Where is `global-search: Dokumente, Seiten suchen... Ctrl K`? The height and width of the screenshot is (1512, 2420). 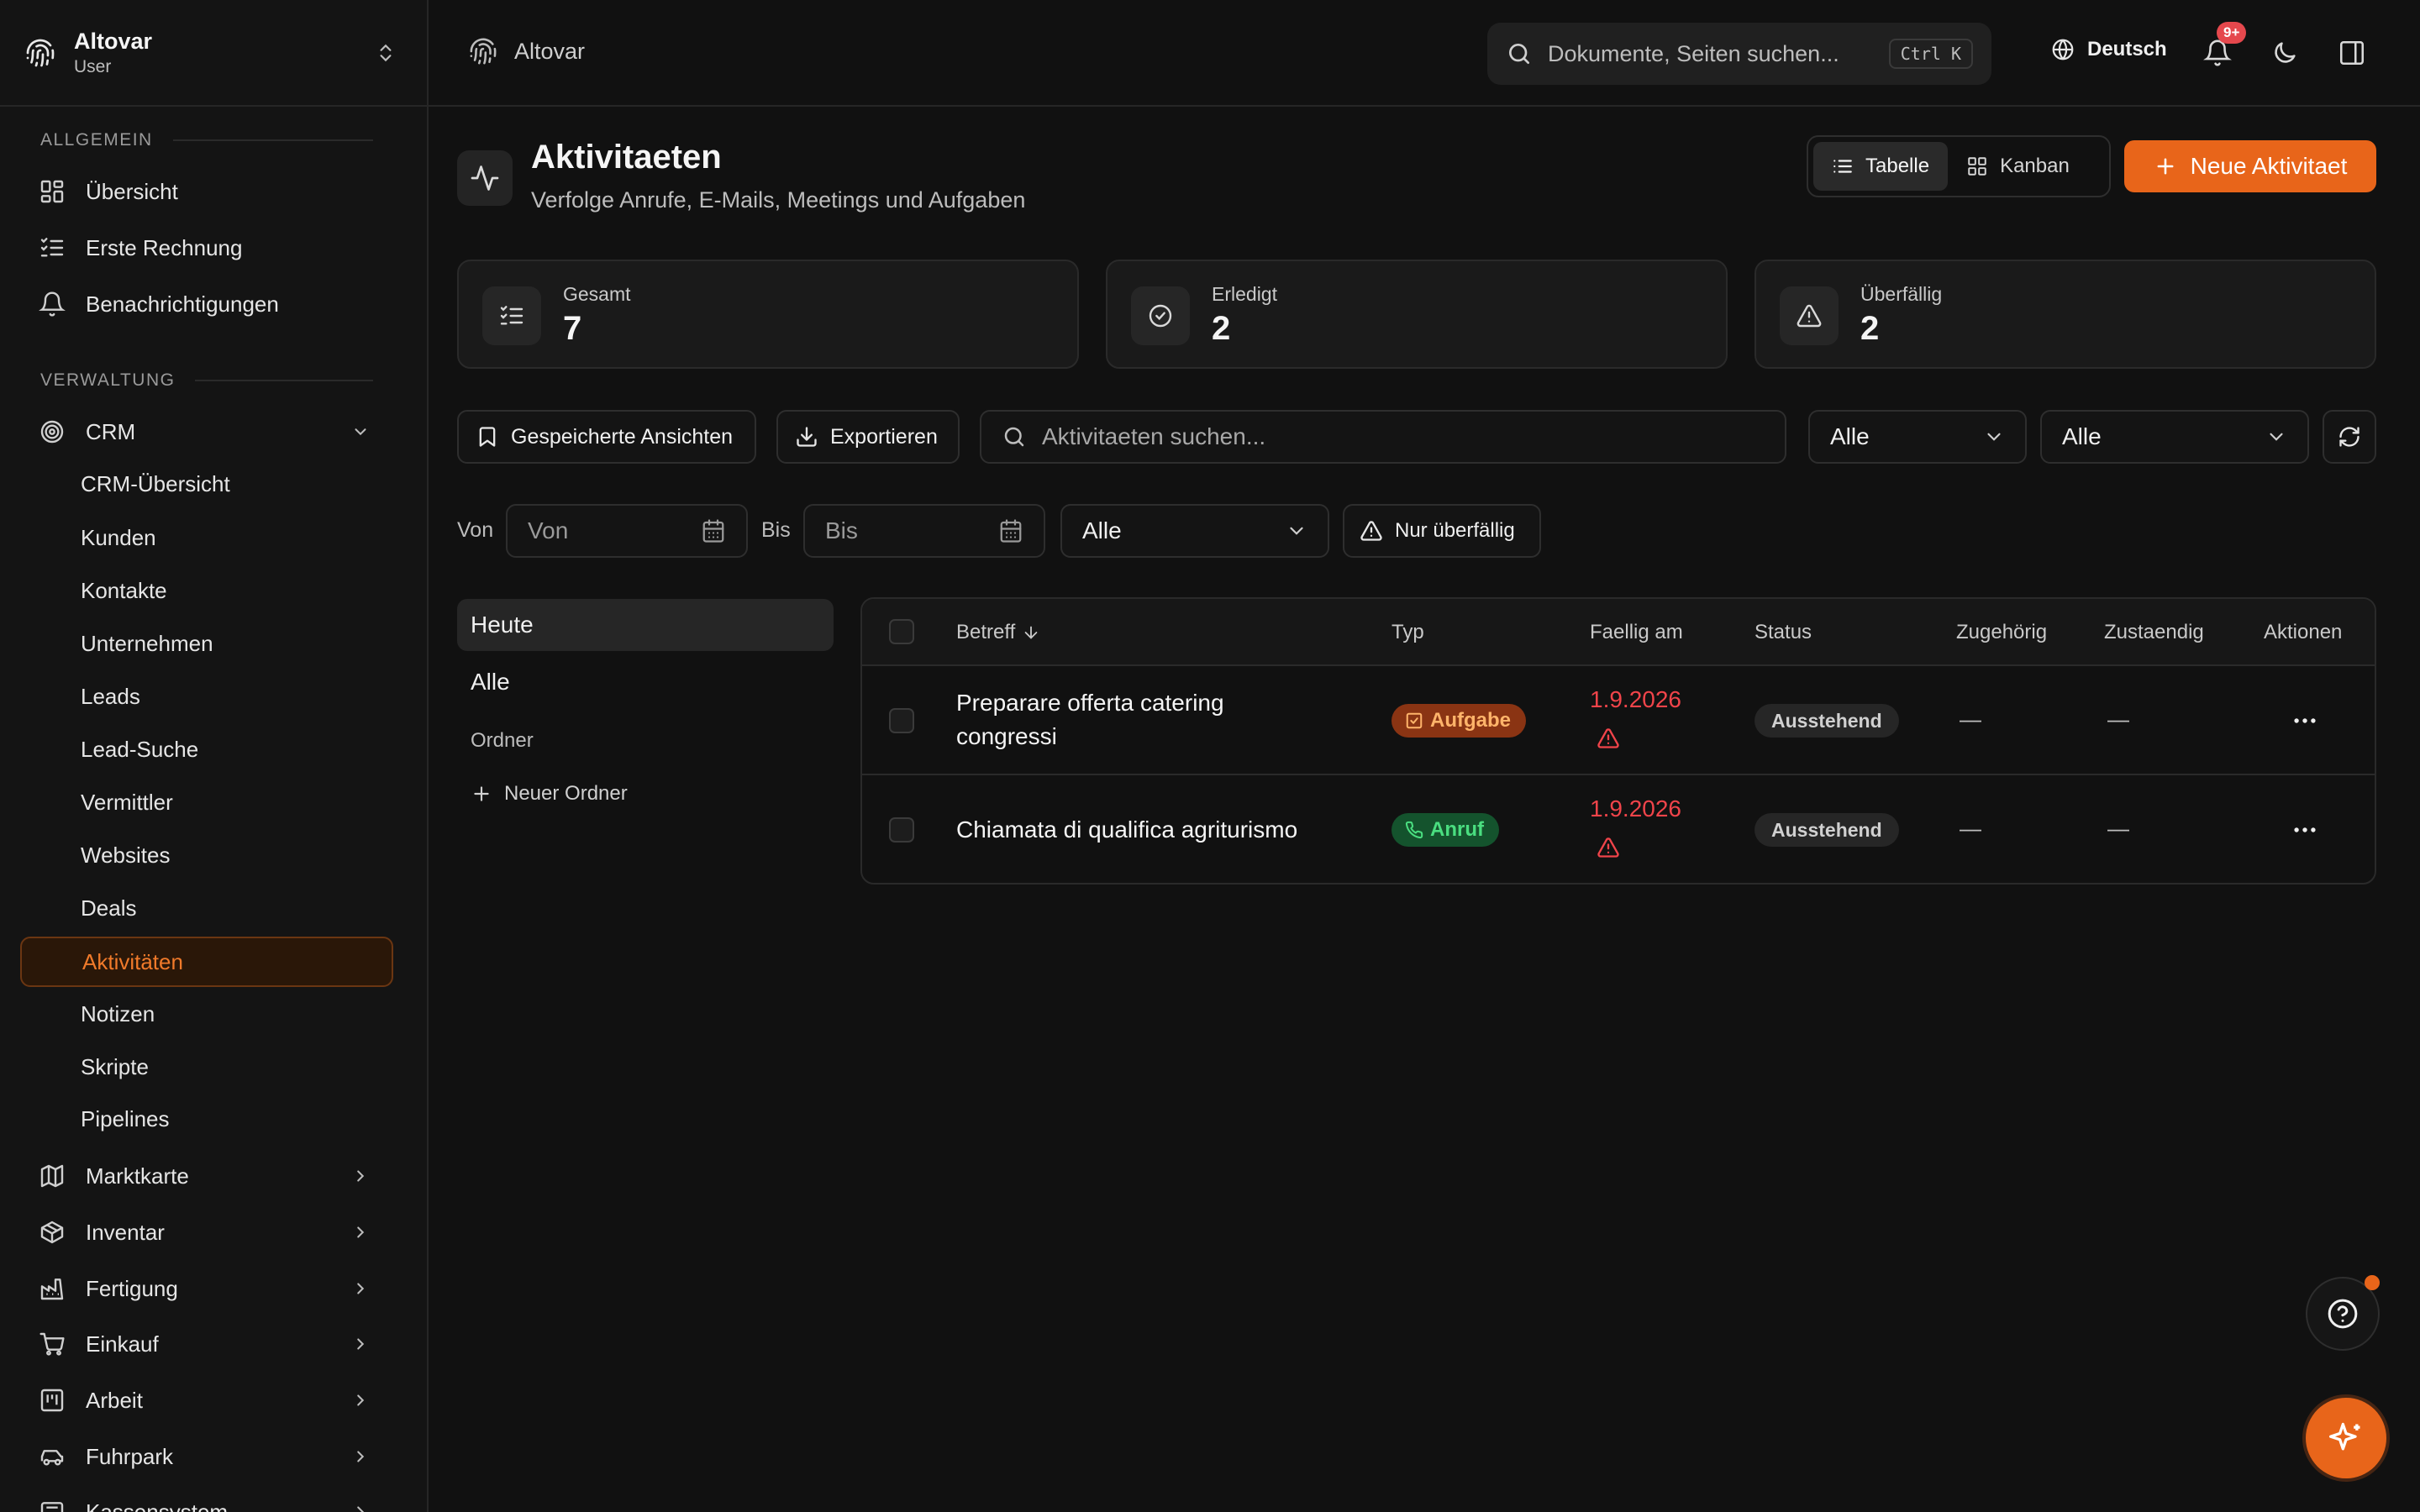 global-search: Dokumente, Seiten suchen... Ctrl K is located at coordinates (1739, 54).